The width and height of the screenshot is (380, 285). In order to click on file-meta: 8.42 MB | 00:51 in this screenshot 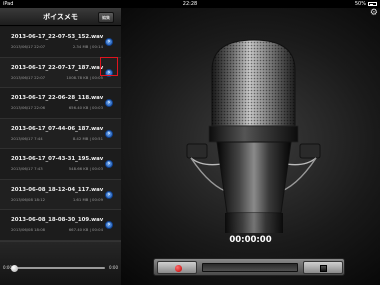, I will do `click(87, 138)`.